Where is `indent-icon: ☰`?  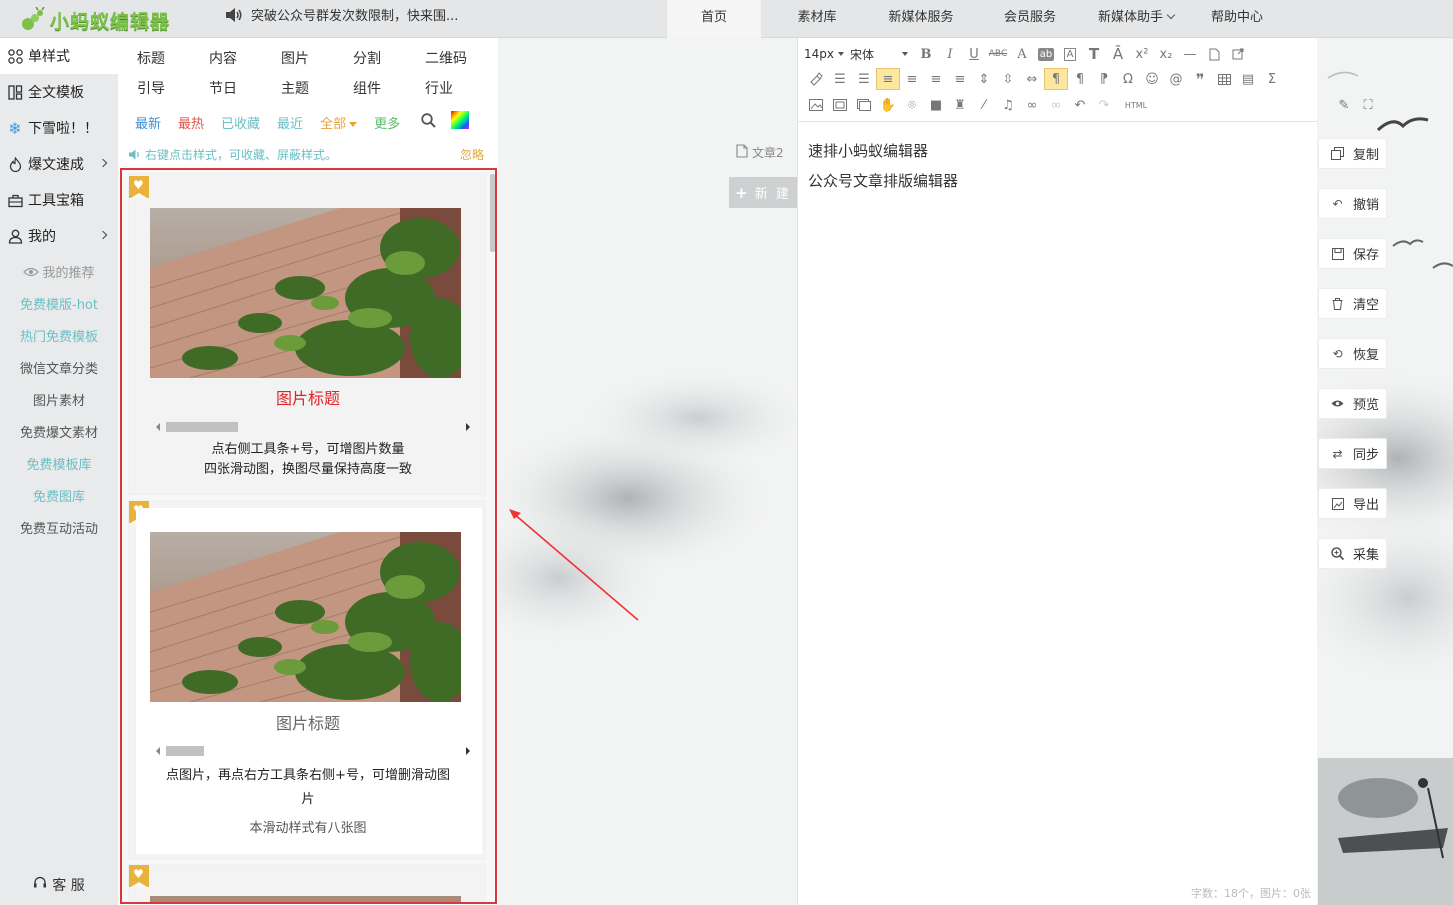
indent-icon: ☰ is located at coordinates (840, 79).